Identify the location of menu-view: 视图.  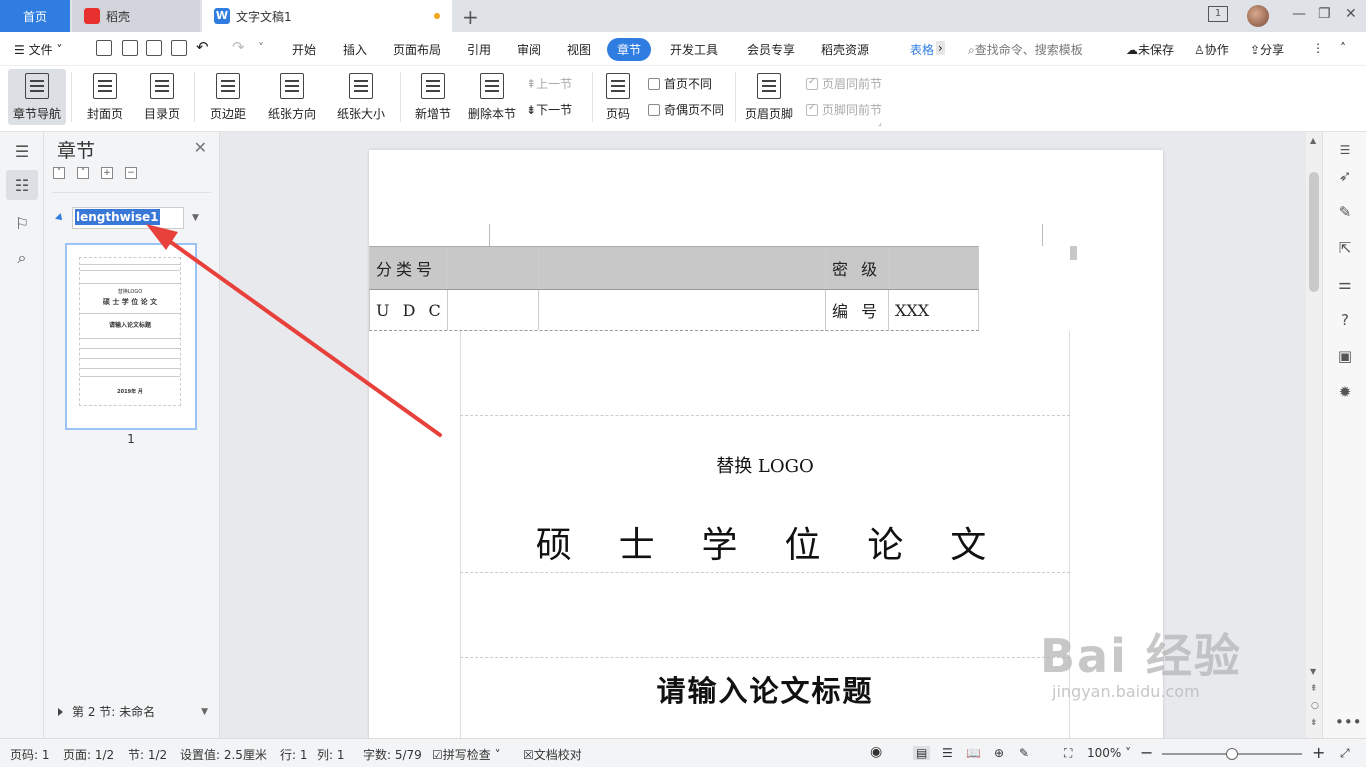
(579, 49).